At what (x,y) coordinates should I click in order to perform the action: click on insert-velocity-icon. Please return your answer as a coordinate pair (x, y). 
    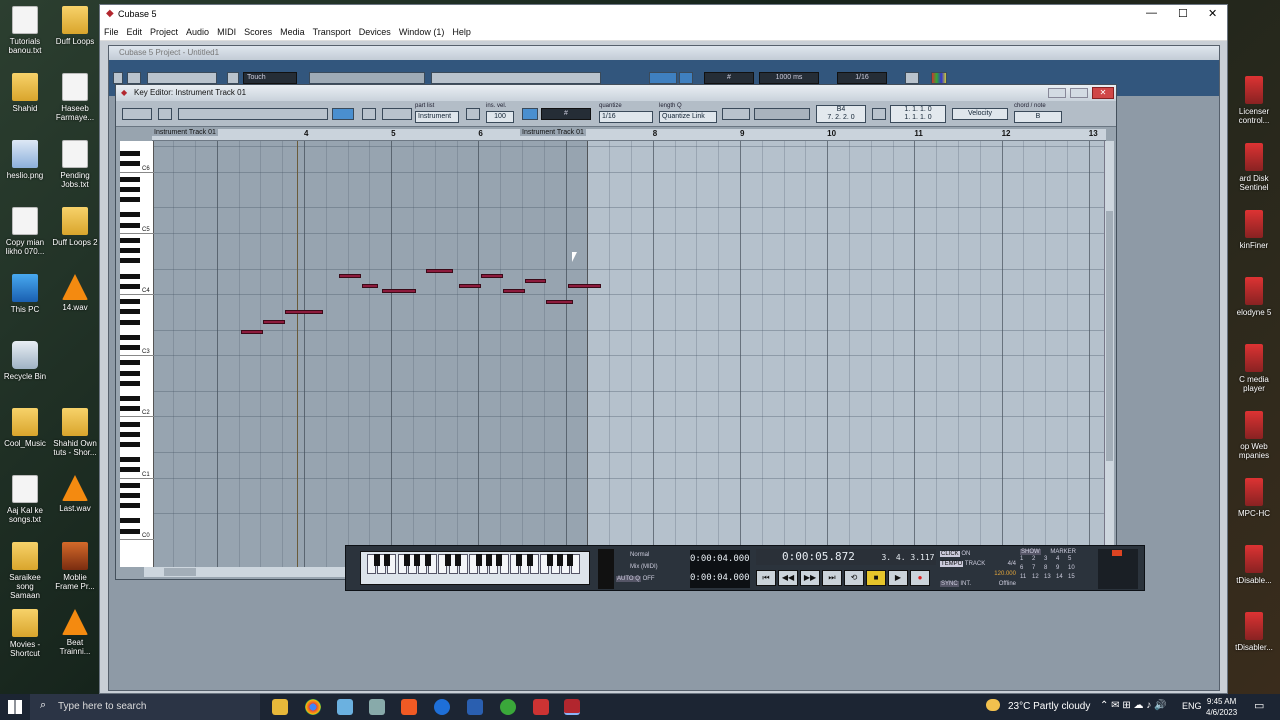
    Looking at the image, I should click on (473, 114).